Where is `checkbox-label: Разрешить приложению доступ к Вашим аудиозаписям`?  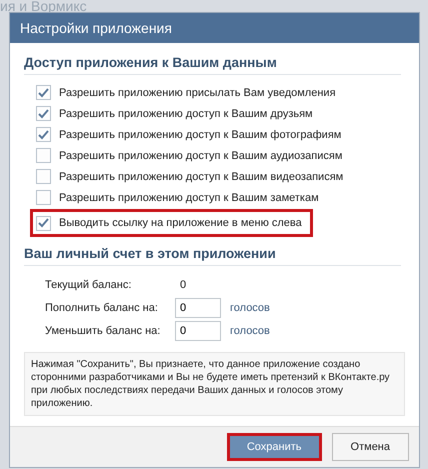
checkbox-label: Разрешить приложению доступ к Вашим аудиозаписям is located at coordinates (200, 156).